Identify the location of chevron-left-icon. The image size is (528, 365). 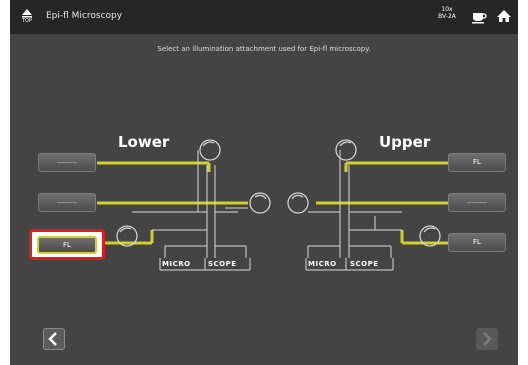
(52, 339).